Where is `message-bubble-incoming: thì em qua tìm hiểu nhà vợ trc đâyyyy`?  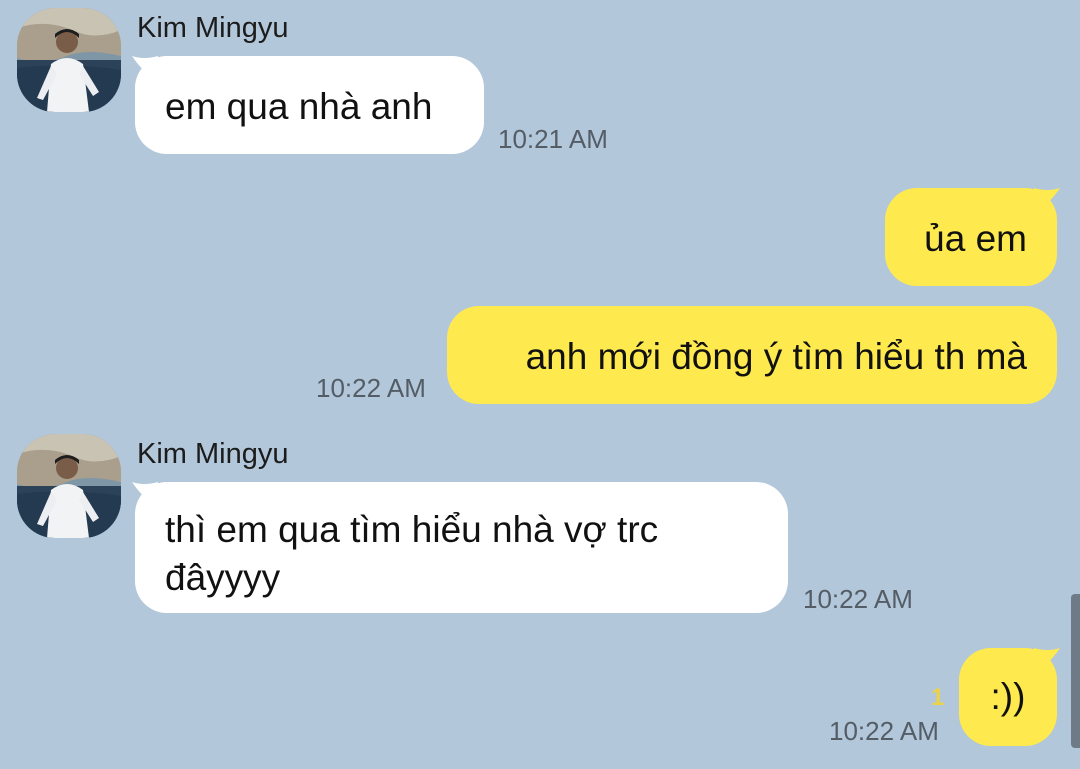
message-bubble-incoming: thì em qua tìm hiểu nhà vợ trc đâyyyy is located at coordinates (461, 547).